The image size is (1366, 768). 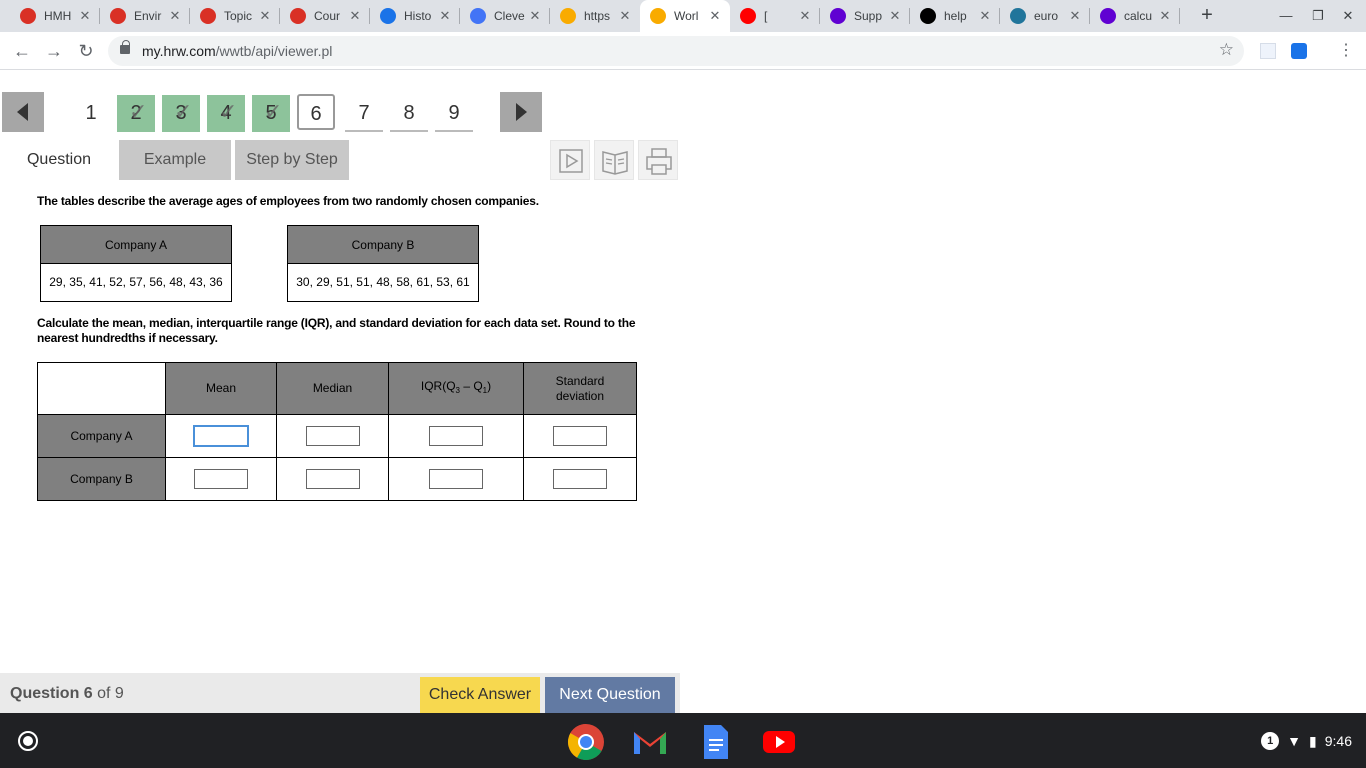 I want to click on browser-tab-label: Worl, so click(x=686, y=16).